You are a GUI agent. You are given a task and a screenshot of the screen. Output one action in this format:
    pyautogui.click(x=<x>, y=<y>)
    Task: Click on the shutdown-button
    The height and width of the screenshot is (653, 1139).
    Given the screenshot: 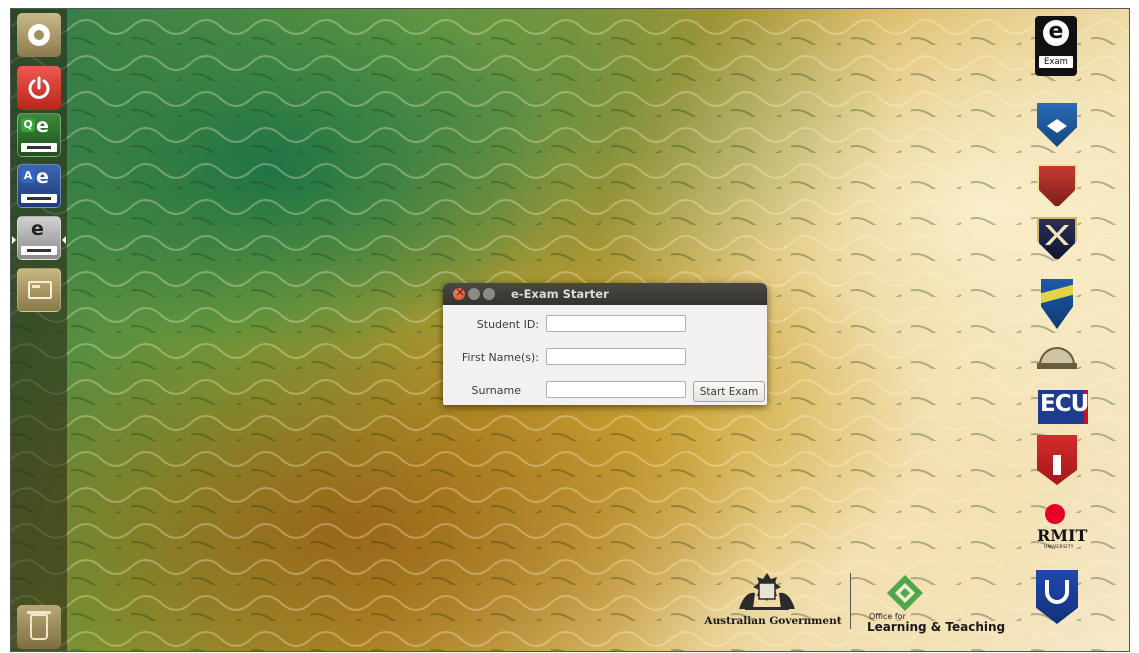 What is the action you would take?
    pyautogui.click(x=39, y=88)
    